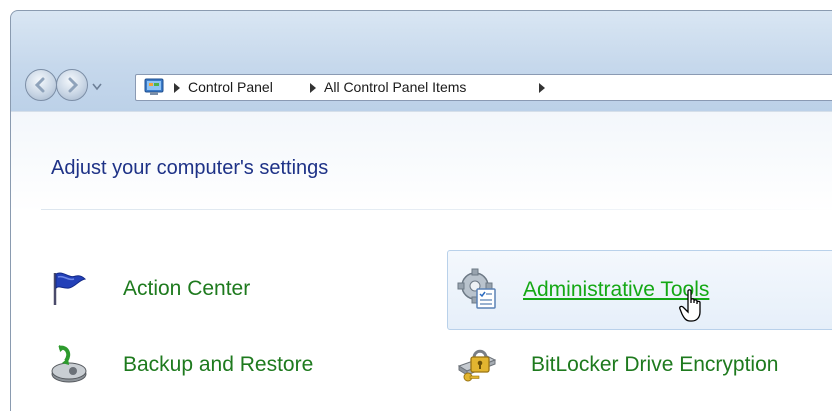 The height and width of the screenshot is (411, 832). I want to click on item-label: Action Center, so click(187, 288).